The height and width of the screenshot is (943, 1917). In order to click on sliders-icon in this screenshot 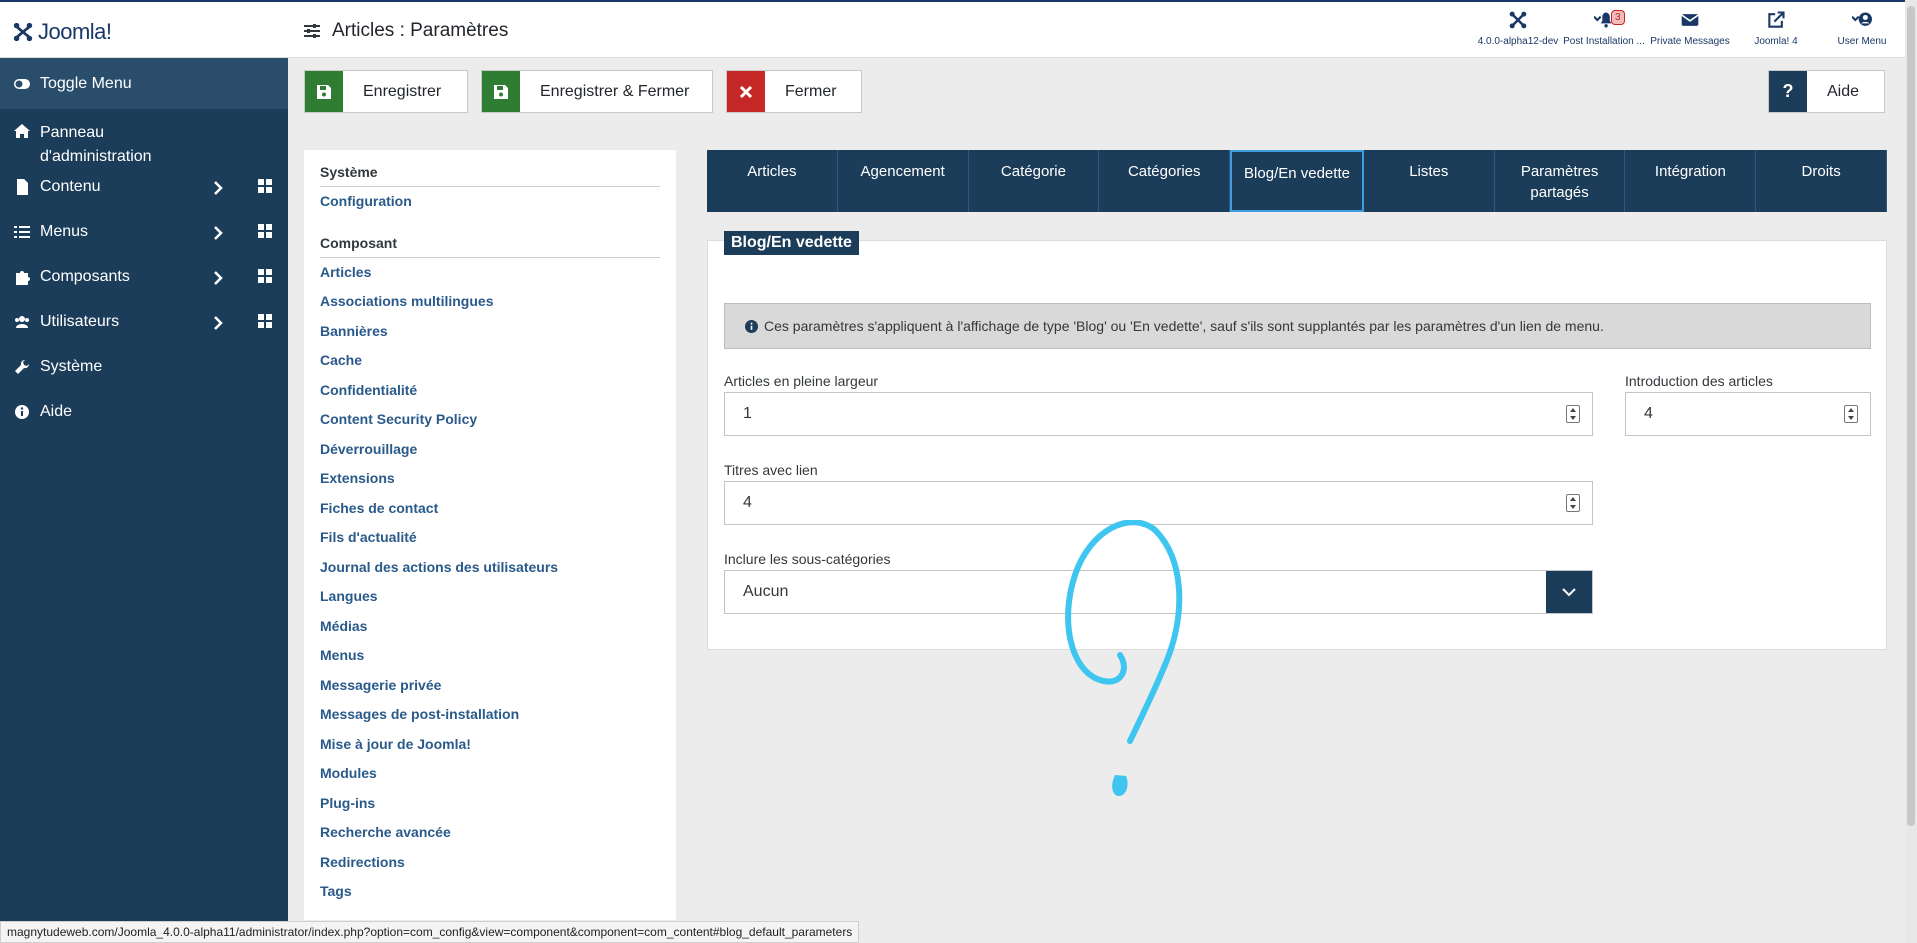, I will do `click(312, 31)`.